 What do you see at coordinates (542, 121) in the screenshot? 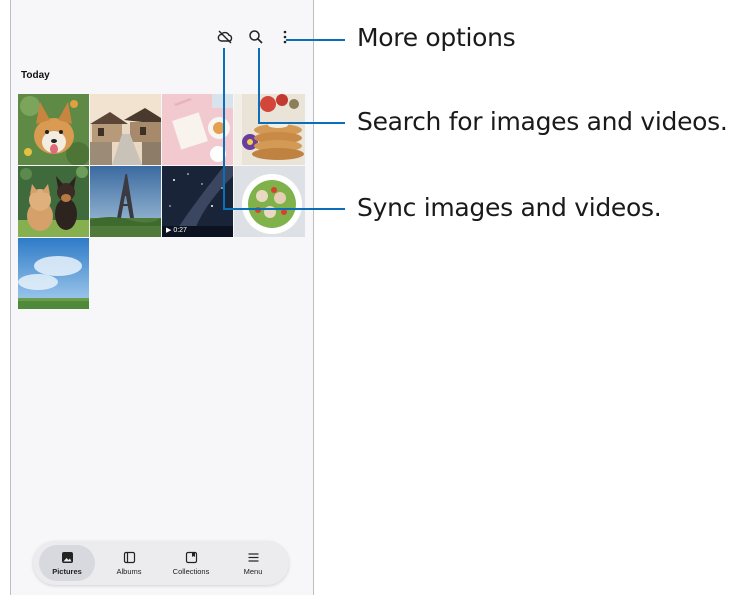
I see `callout-search: Search for images and videos.` at bounding box center [542, 121].